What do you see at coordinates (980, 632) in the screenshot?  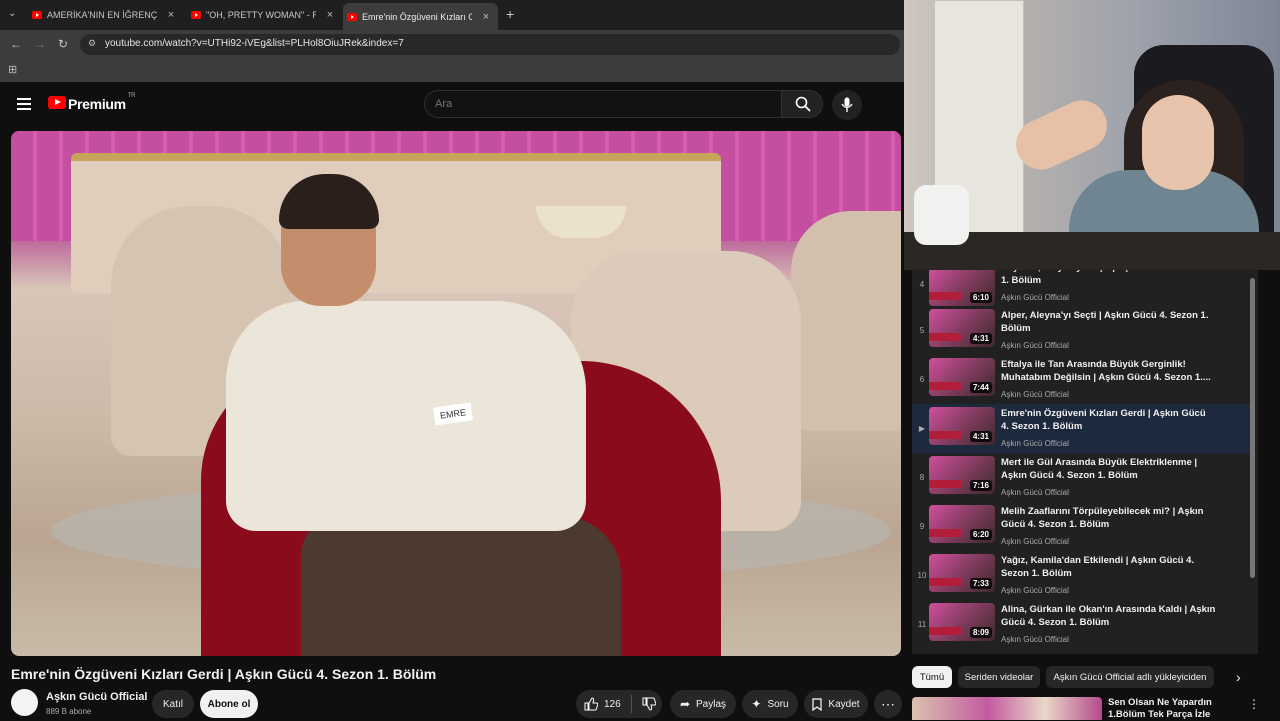 I see `video-duration: 8:09` at bounding box center [980, 632].